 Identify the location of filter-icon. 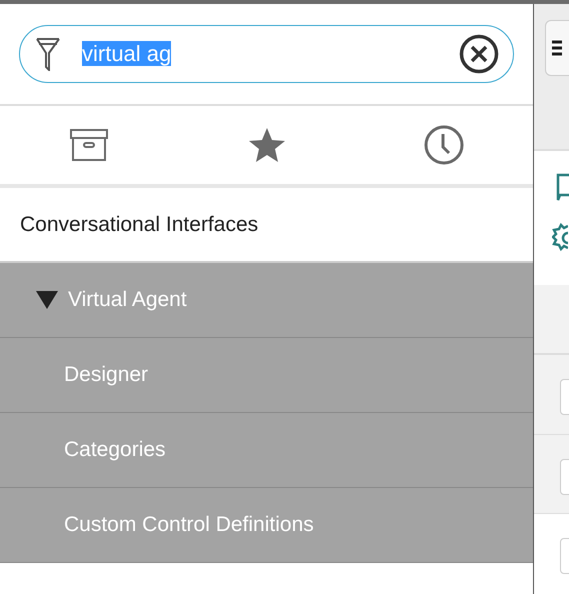
(48, 54).